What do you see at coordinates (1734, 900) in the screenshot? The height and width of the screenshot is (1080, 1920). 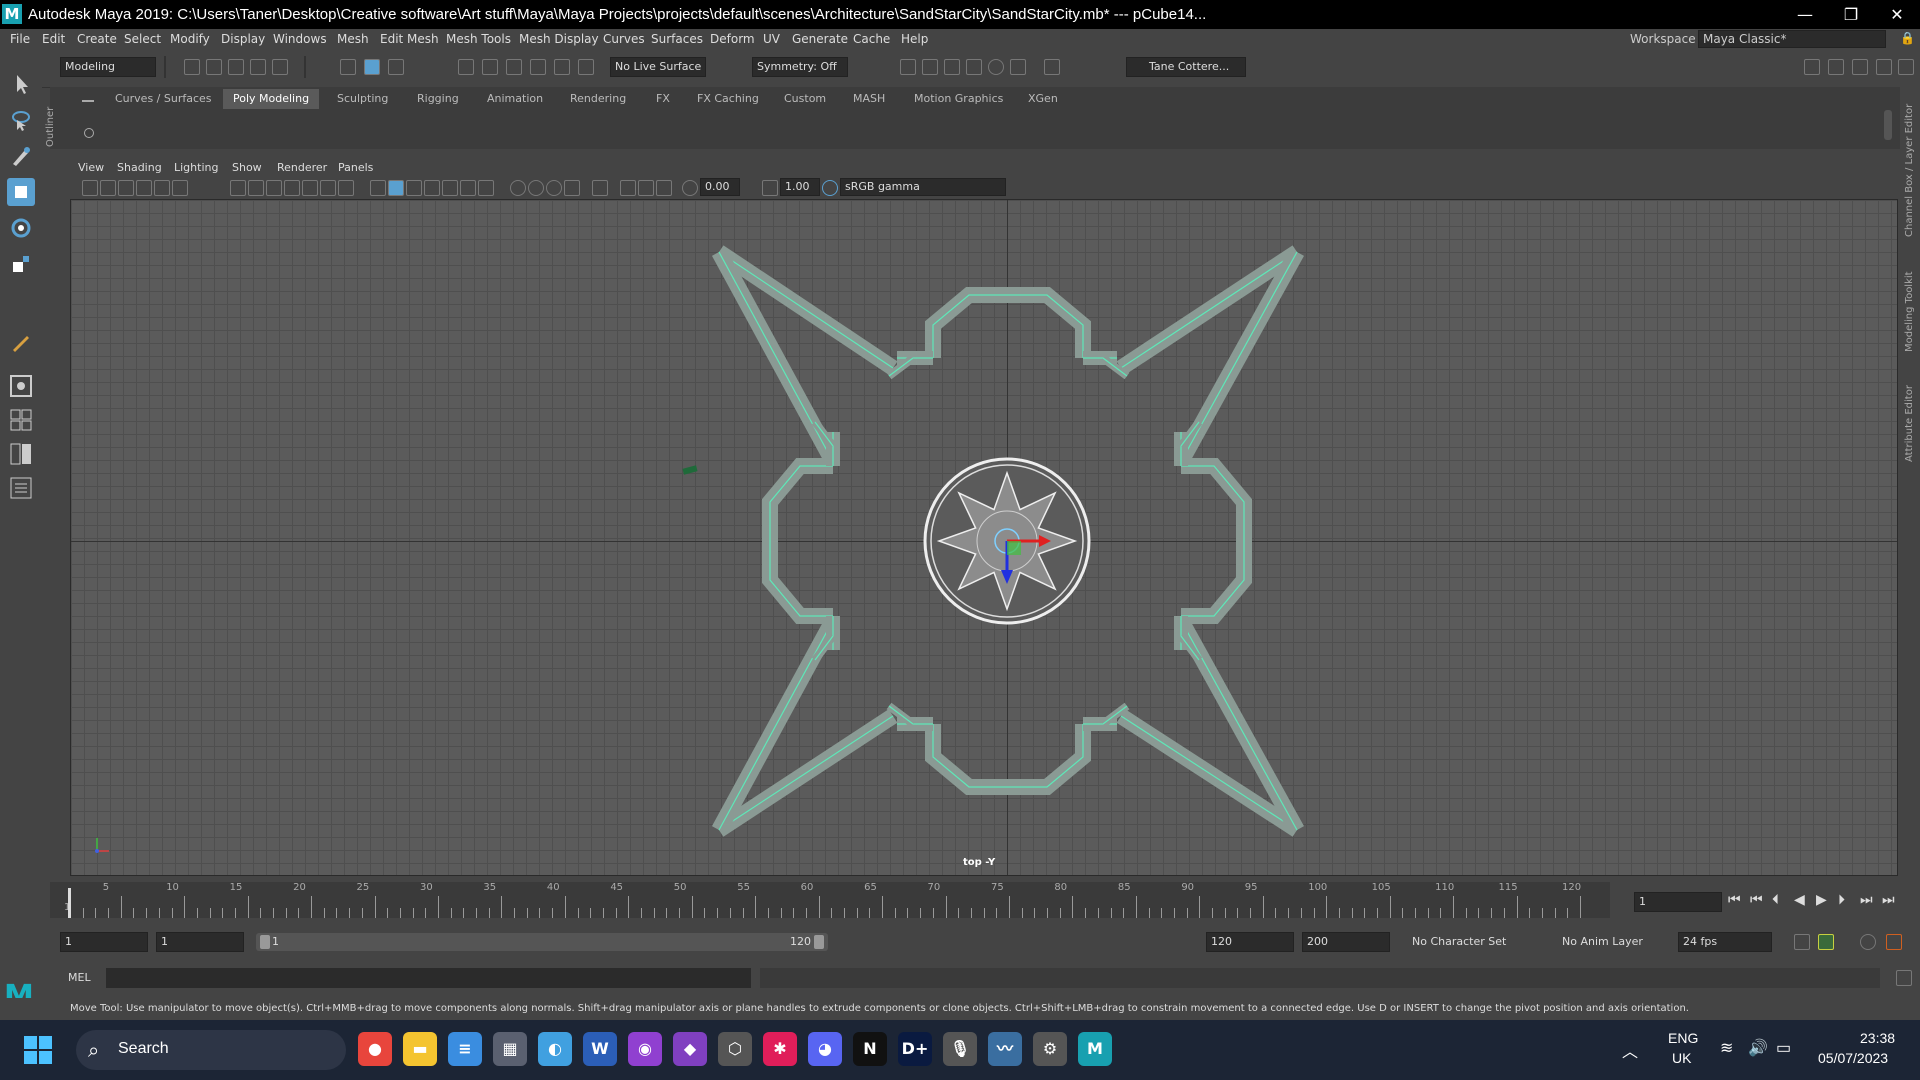 I see `go-to-start-icon: ⏮` at bounding box center [1734, 900].